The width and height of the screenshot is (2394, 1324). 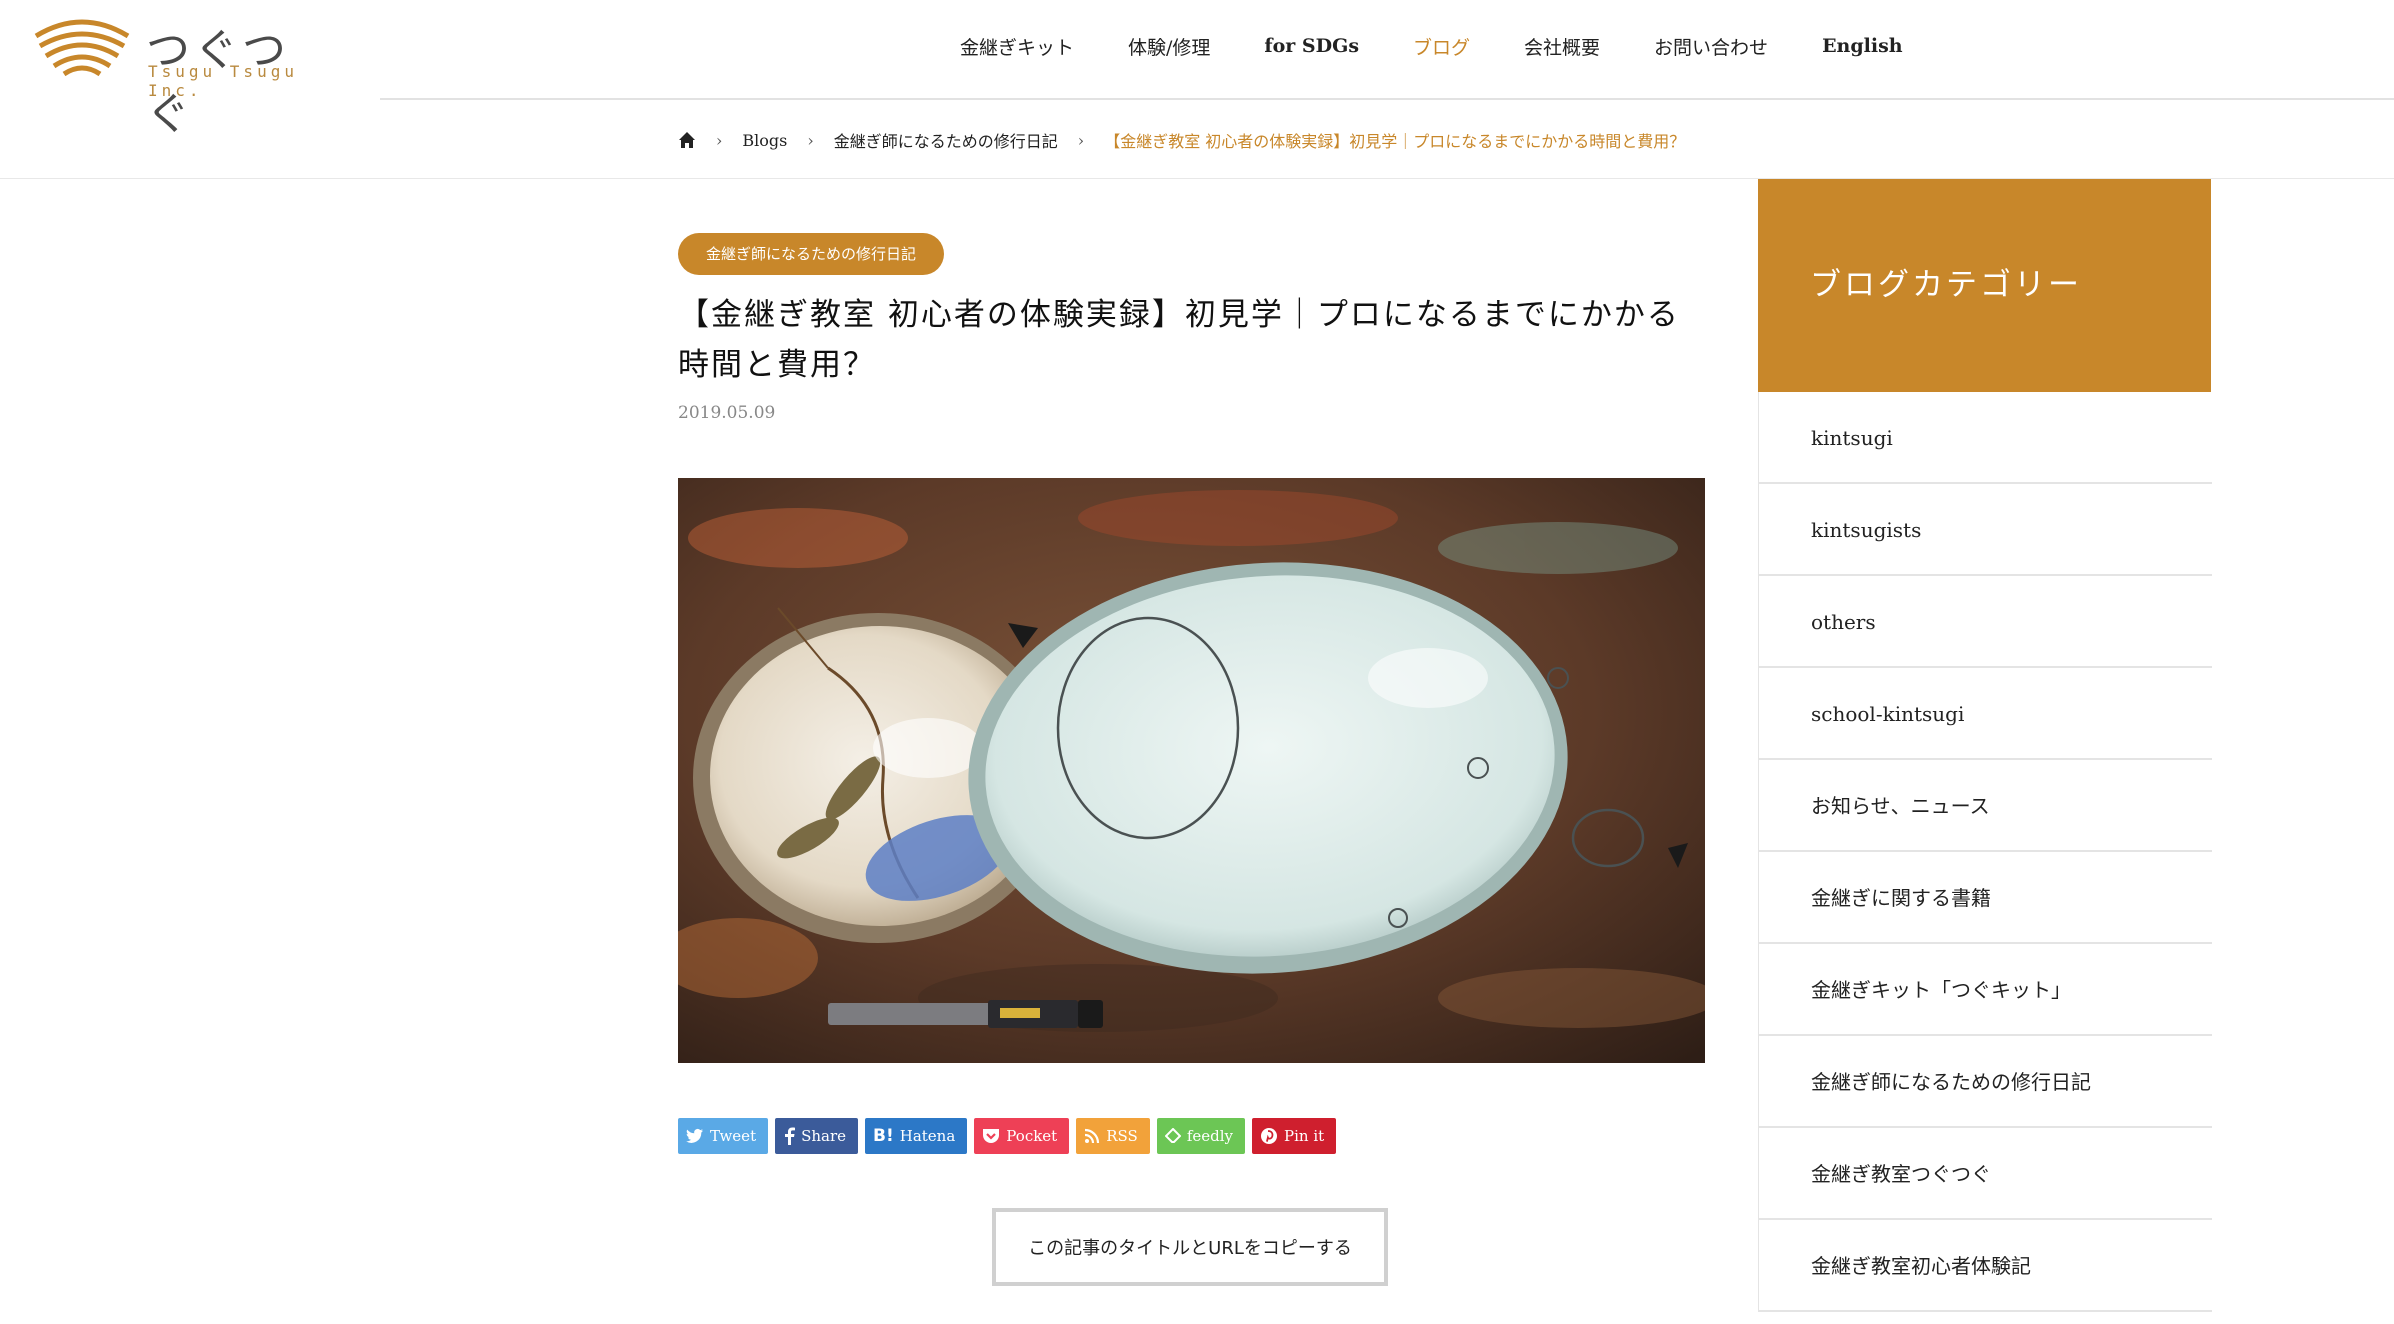 I want to click on nav-item-english: English, so click(x=1862, y=46).